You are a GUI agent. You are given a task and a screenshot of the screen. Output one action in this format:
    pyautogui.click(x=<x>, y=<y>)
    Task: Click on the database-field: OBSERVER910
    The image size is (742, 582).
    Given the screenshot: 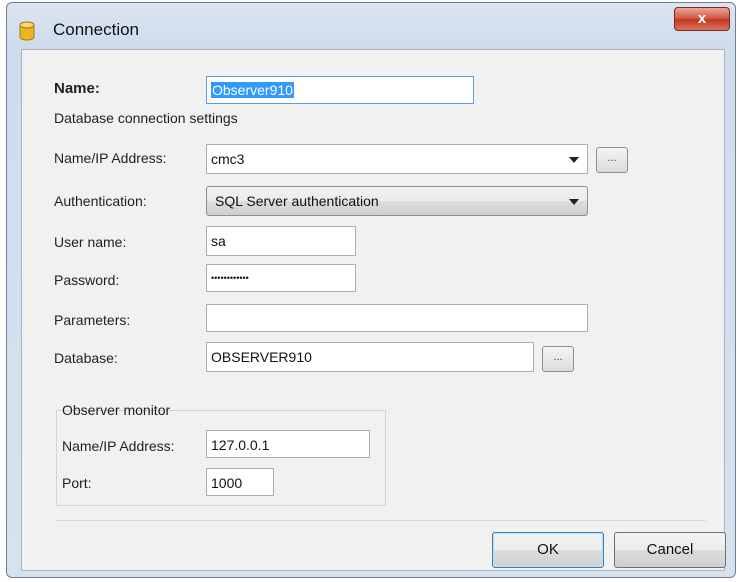 What is the action you would take?
    pyautogui.click(x=370, y=357)
    